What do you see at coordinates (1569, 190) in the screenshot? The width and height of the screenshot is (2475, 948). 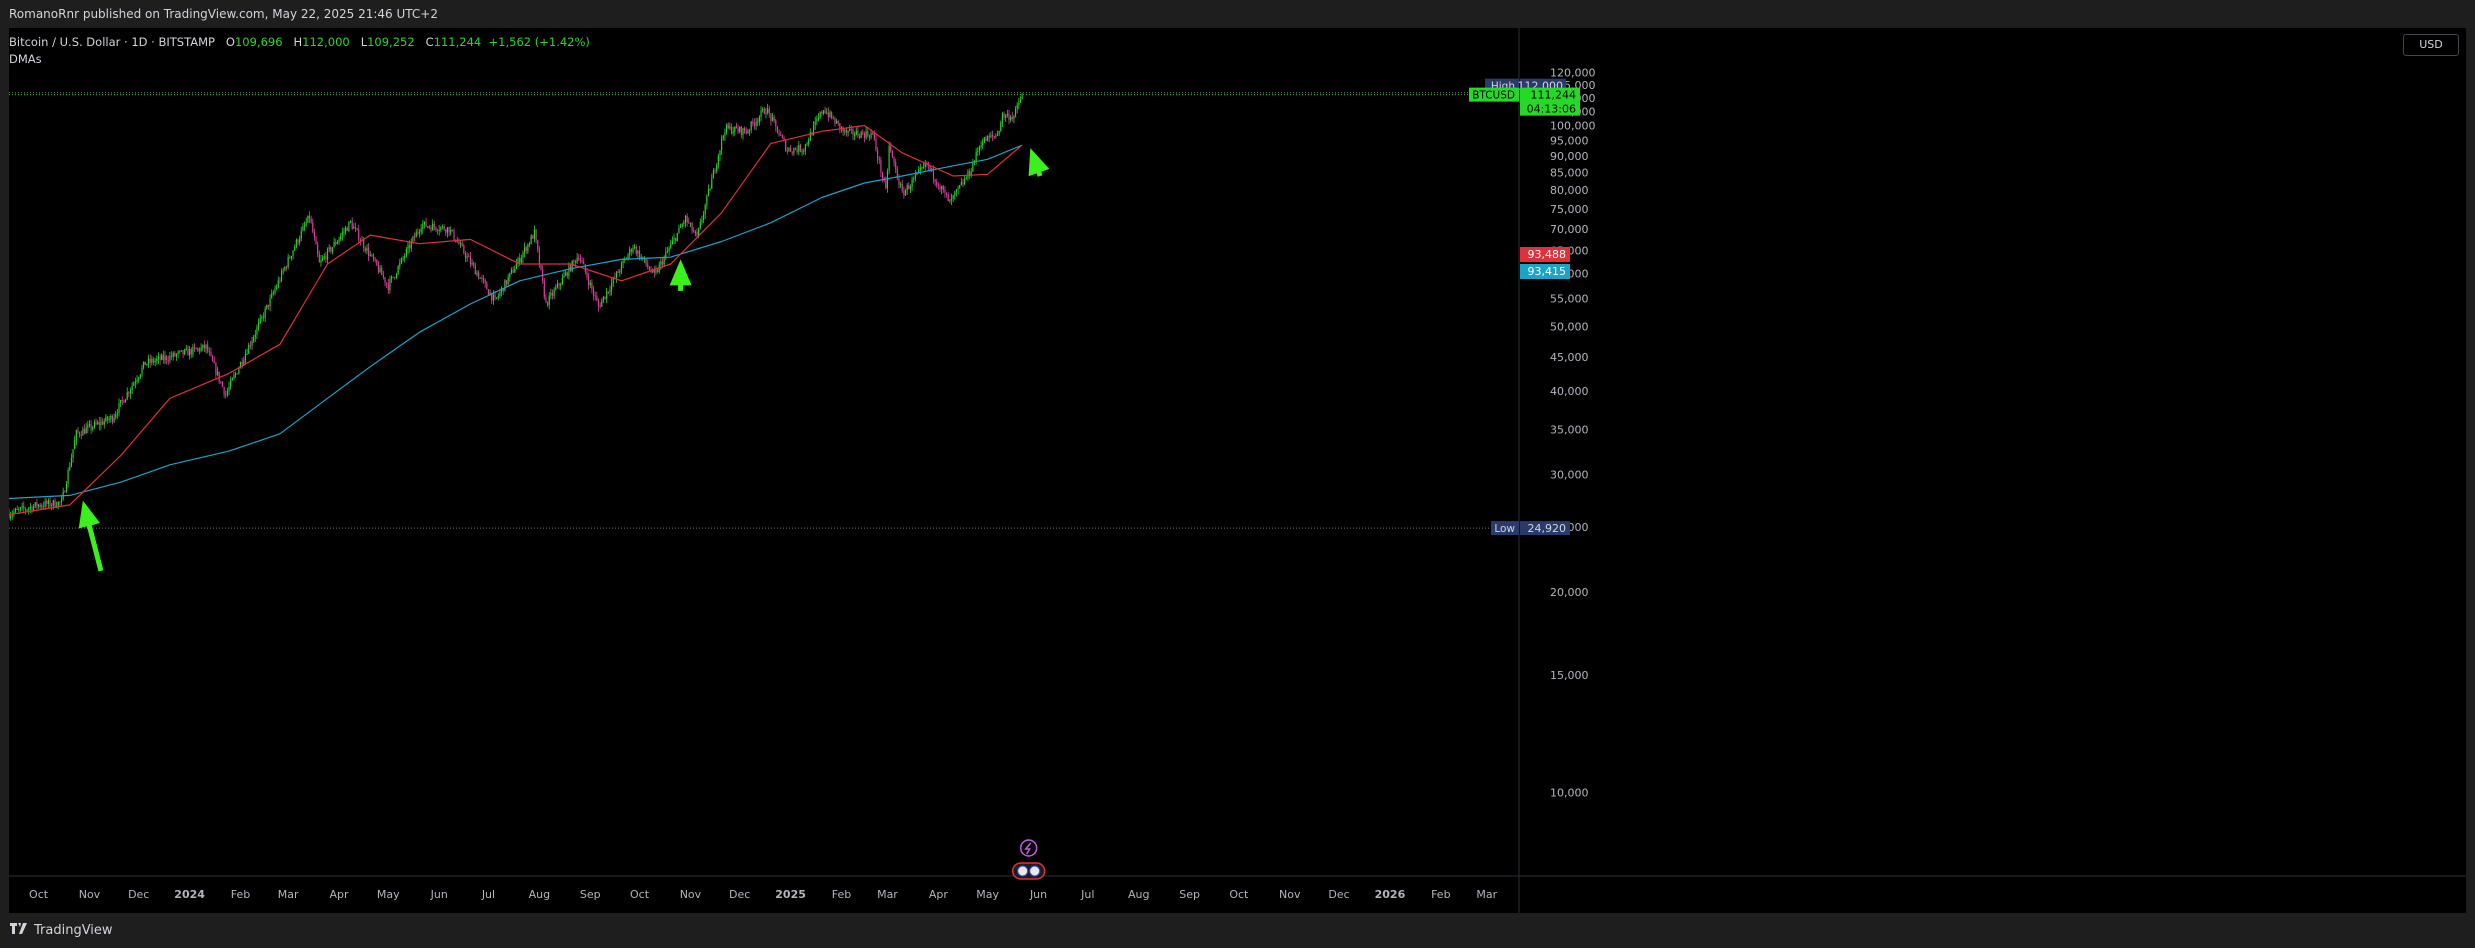 I see `y-tick-label: 80,000` at bounding box center [1569, 190].